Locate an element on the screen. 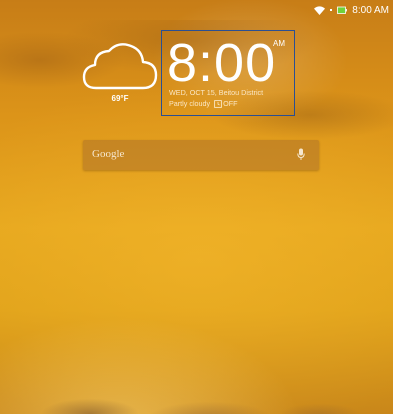 Image resolution: width=393 pixels, height=414 pixels. status-bar: 8:00 AM is located at coordinates (353, 10).